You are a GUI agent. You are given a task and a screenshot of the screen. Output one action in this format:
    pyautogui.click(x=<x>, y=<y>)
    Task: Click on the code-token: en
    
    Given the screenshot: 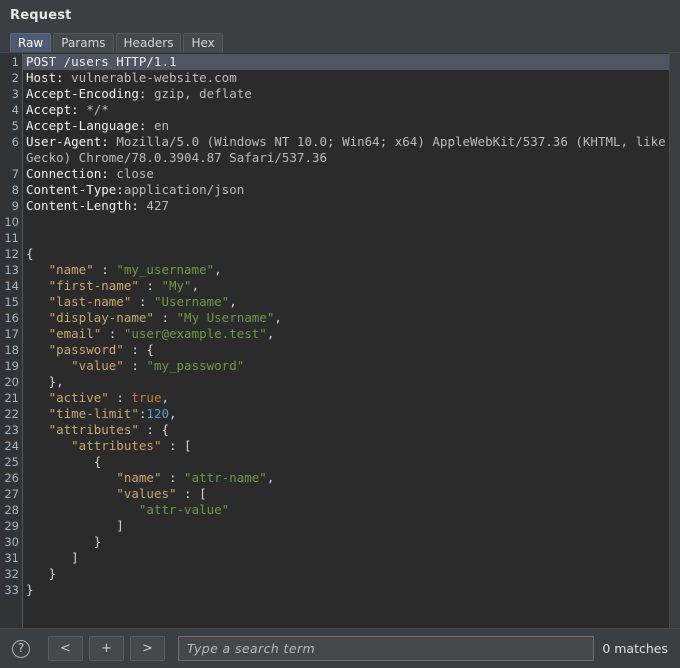 What is the action you would take?
    pyautogui.click(x=161, y=125)
    